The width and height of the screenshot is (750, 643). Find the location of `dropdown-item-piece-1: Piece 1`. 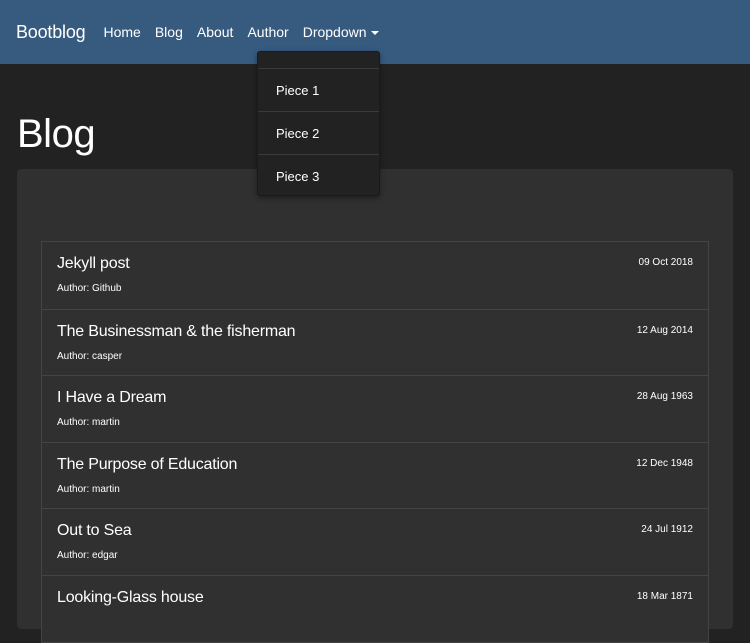

dropdown-item-piece-1: Piece 1 is located at coordinates (318, 89).